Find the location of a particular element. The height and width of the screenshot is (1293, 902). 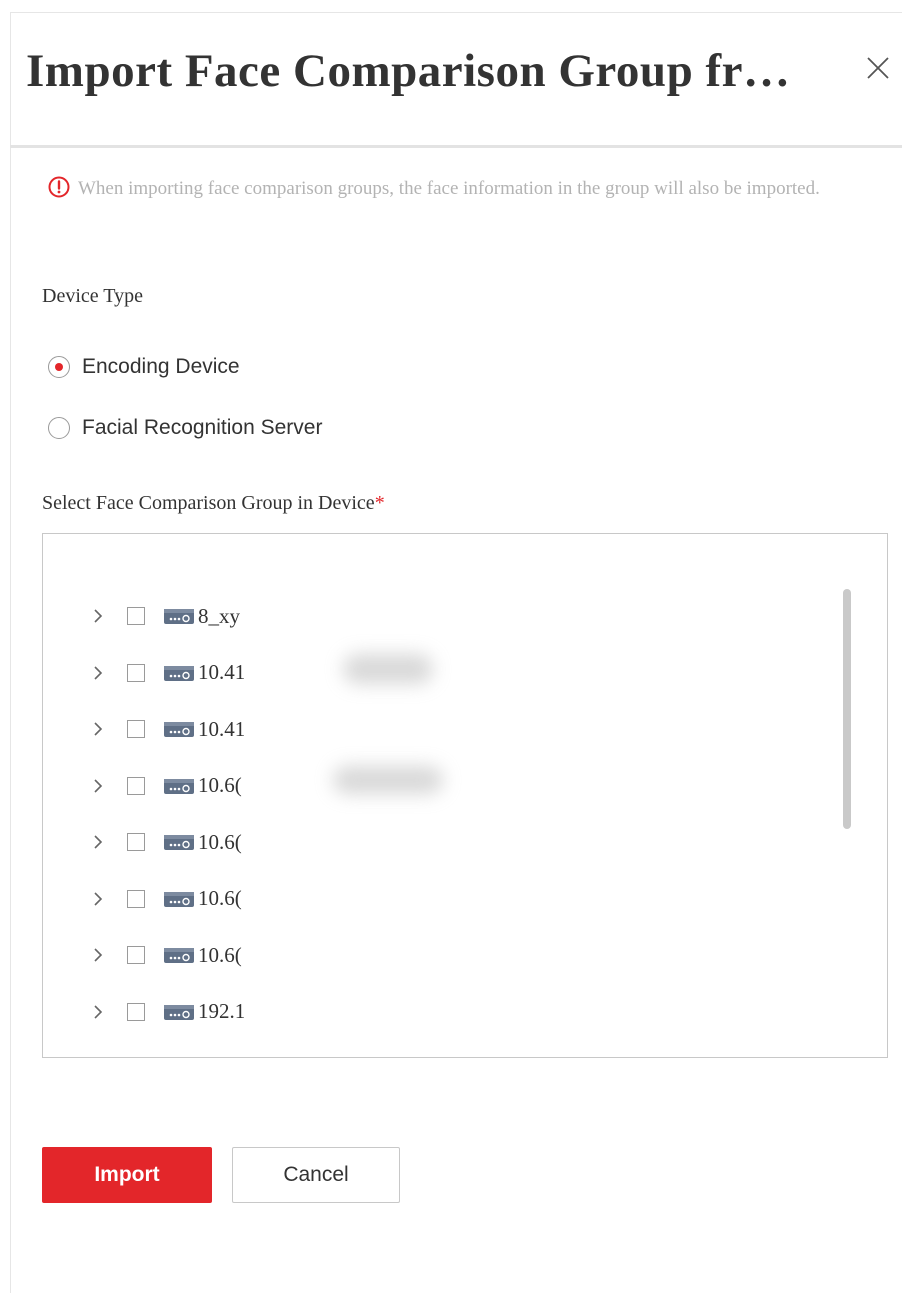

redacted-region is located at coordinates (311, 796).